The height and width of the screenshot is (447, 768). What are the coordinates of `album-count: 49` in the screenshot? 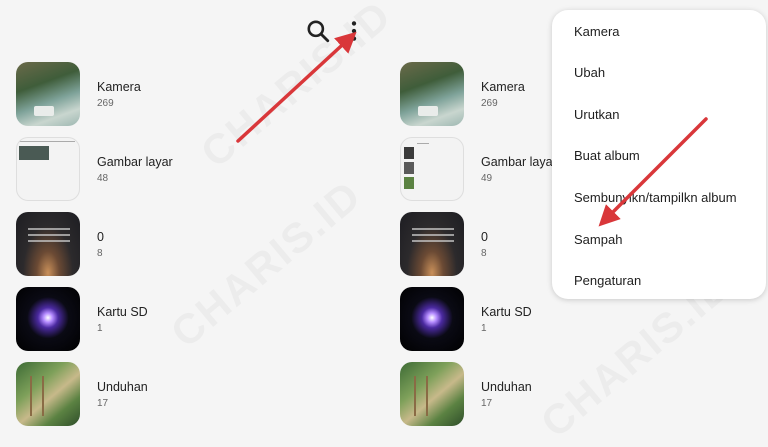 It's located at (487, 178).